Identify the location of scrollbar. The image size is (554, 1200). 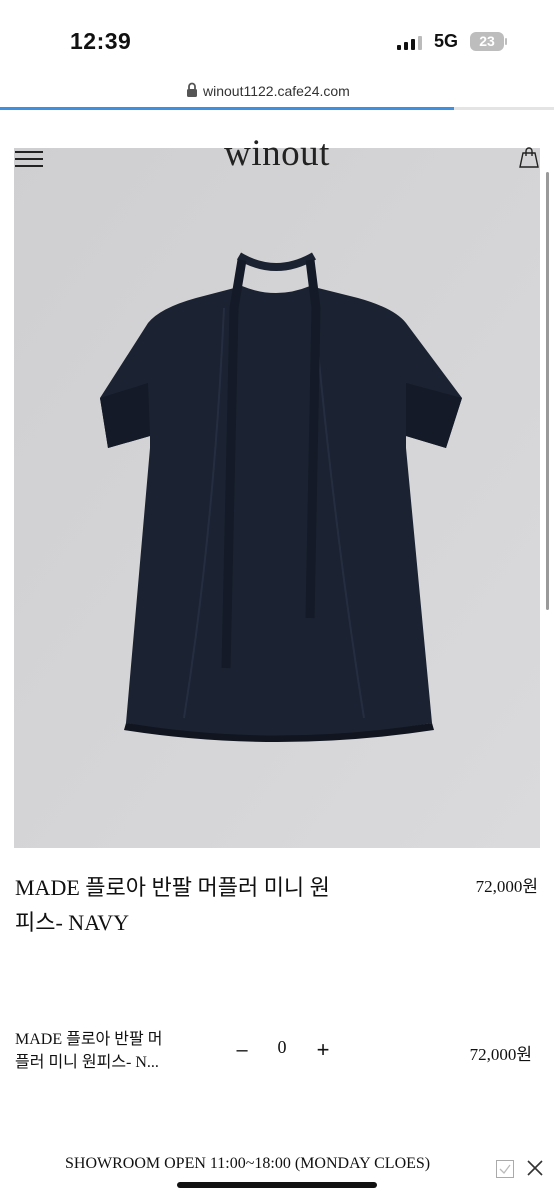
(547, 391).